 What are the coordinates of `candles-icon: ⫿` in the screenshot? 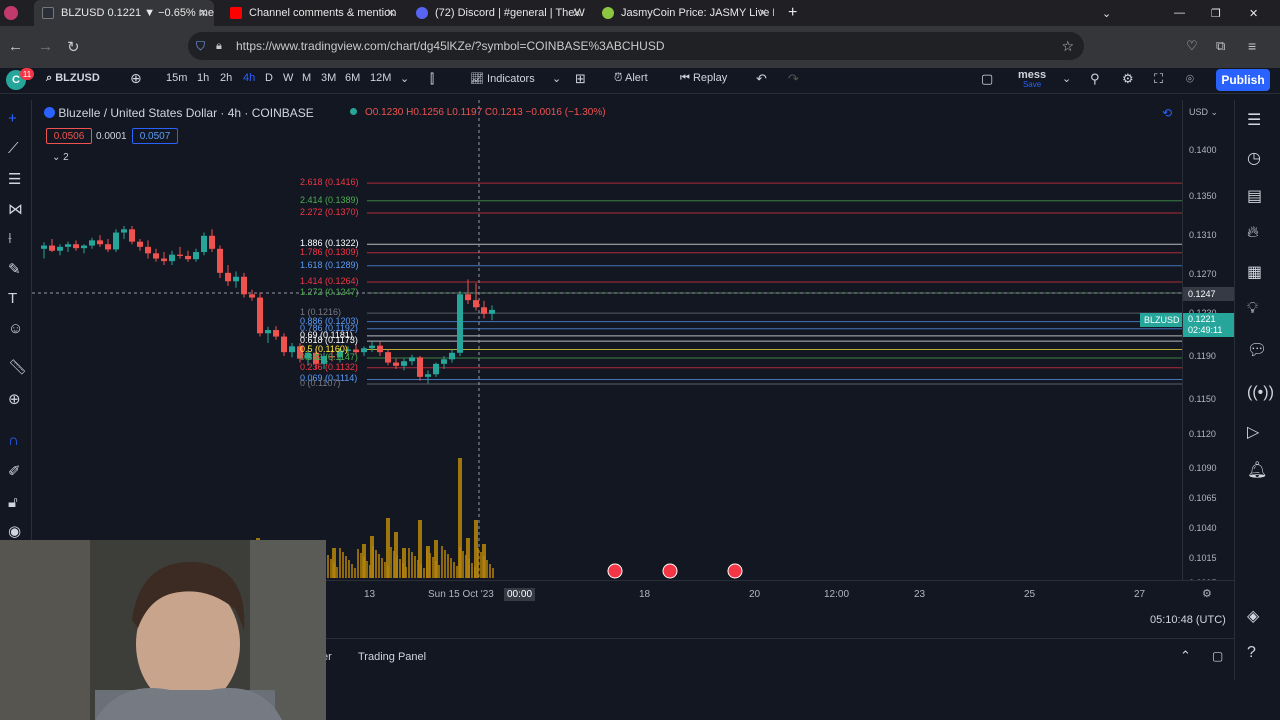 It's located at (432, 79).